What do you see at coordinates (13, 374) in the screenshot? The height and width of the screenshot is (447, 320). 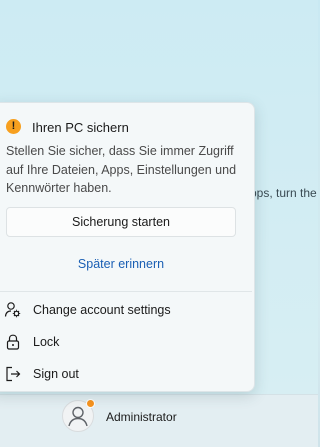 I see `sign-out-icon` at bounding box center [13, 374].